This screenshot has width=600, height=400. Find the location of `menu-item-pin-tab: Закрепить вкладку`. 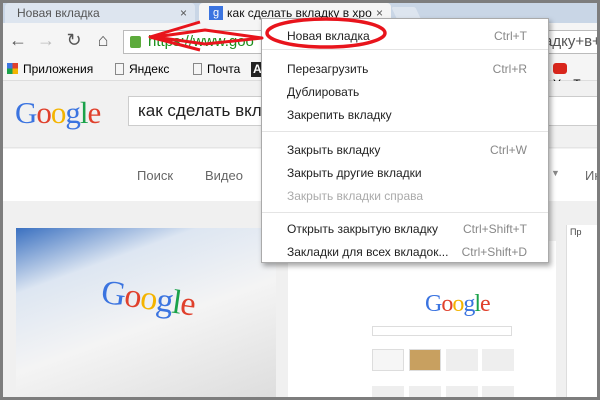

menu-item-pin-tab: Закрепить вкладку is located at coordinates (414, 115).